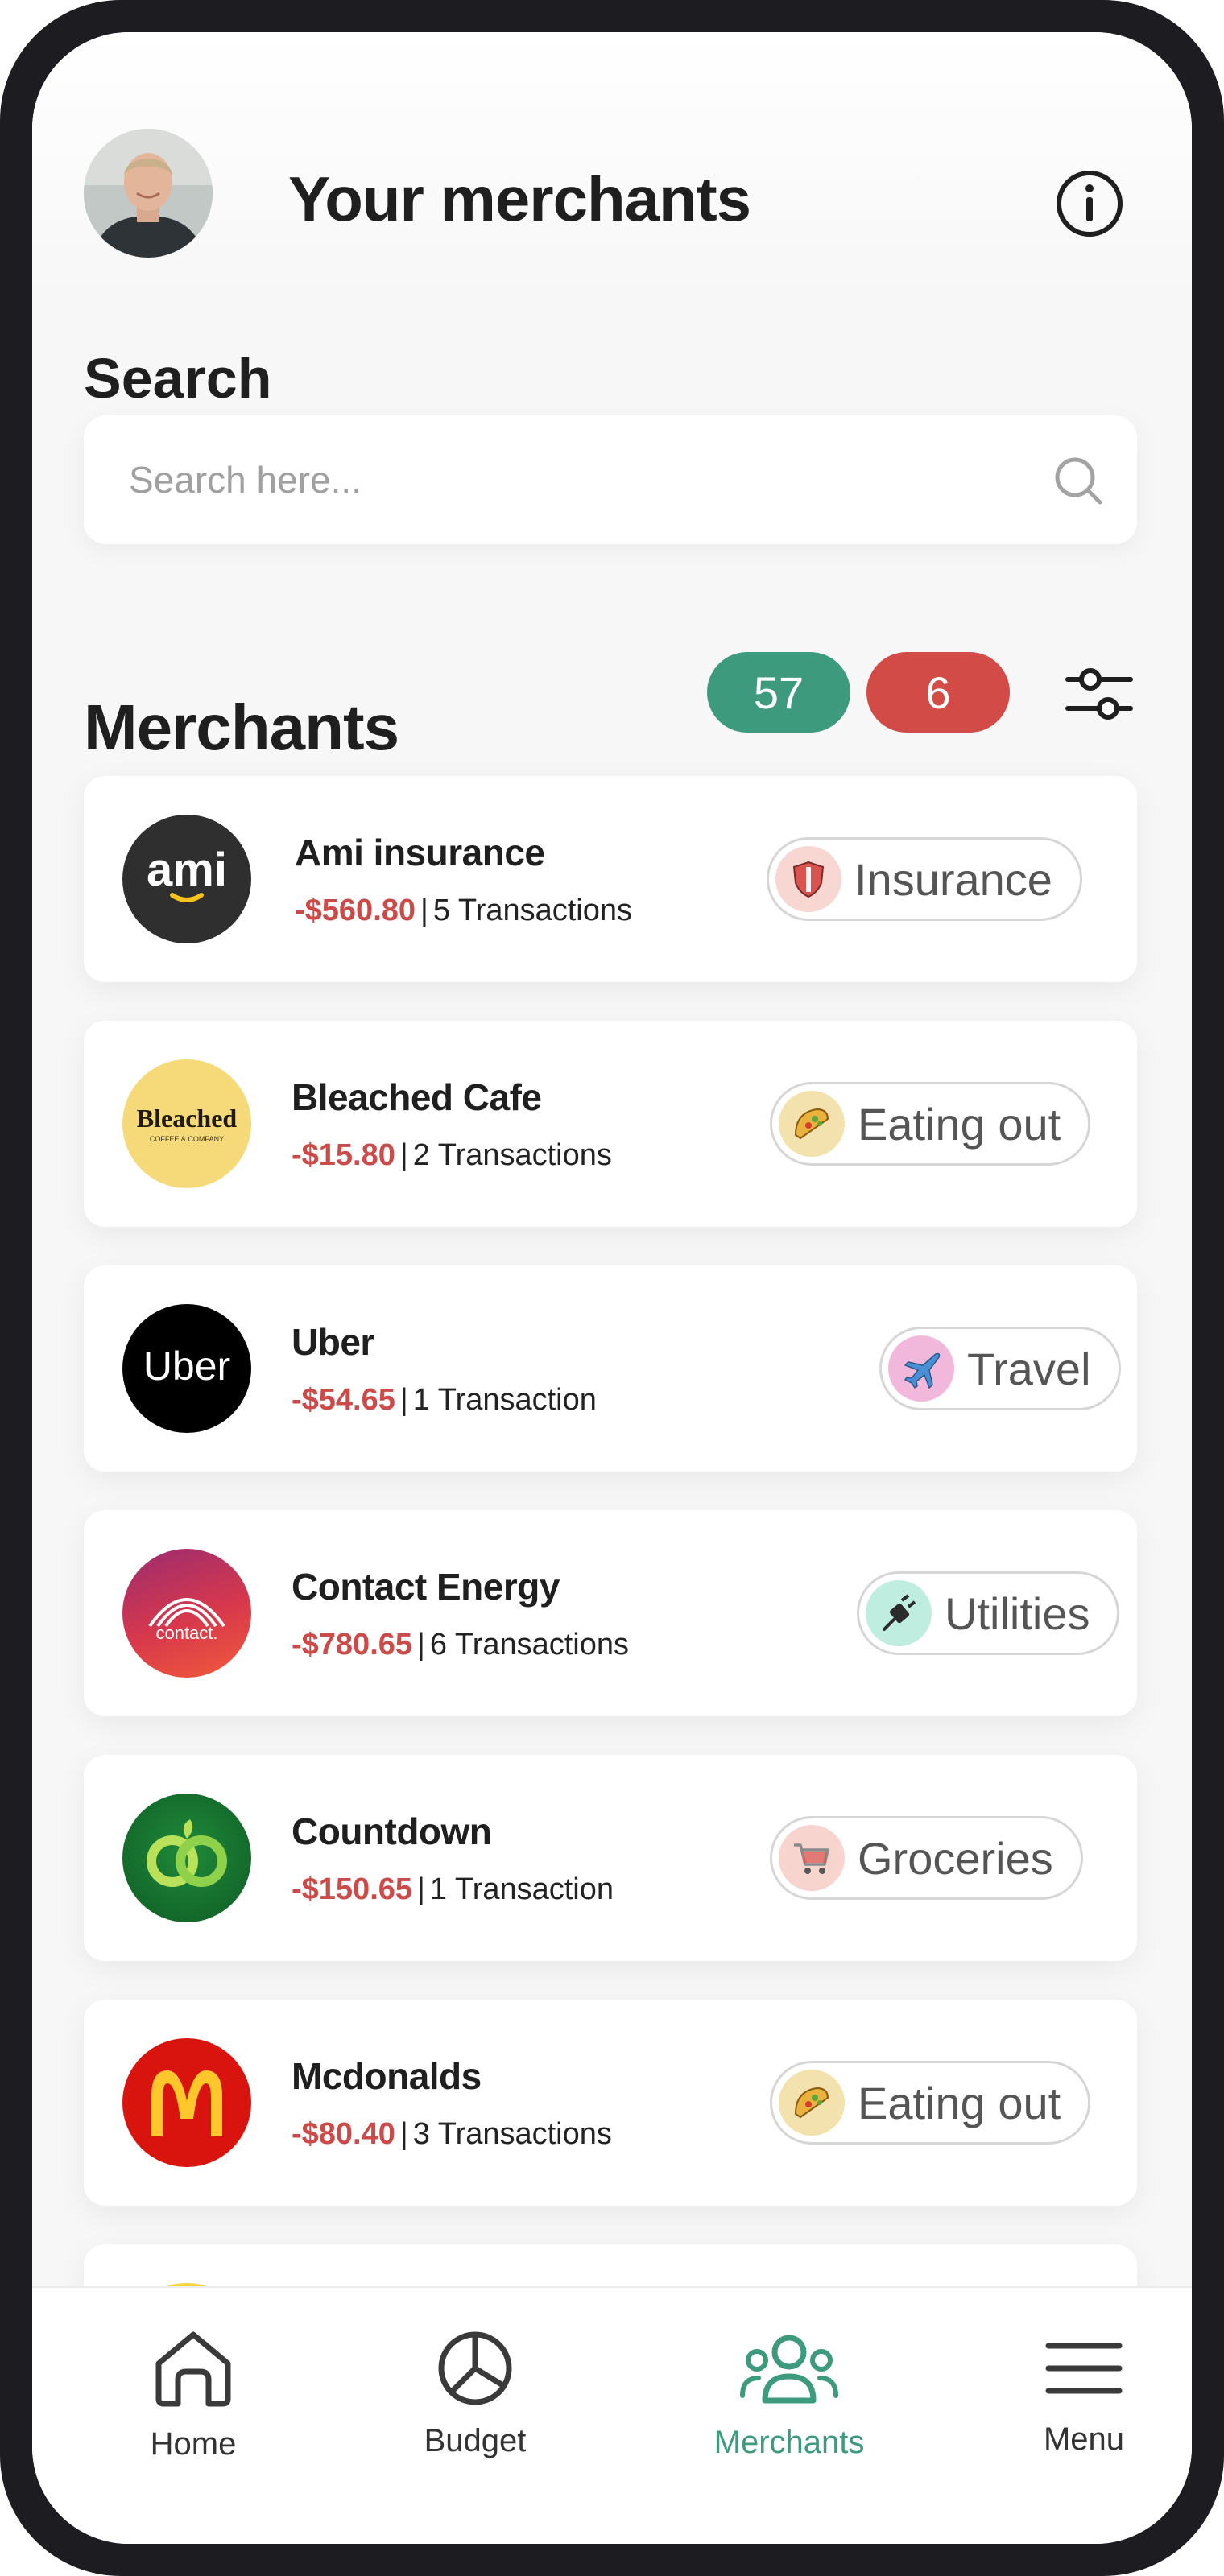 This screenshot has height=2576, width=1224. I want to click on bleached-logo-text: Bleached, so click(187, 1118).